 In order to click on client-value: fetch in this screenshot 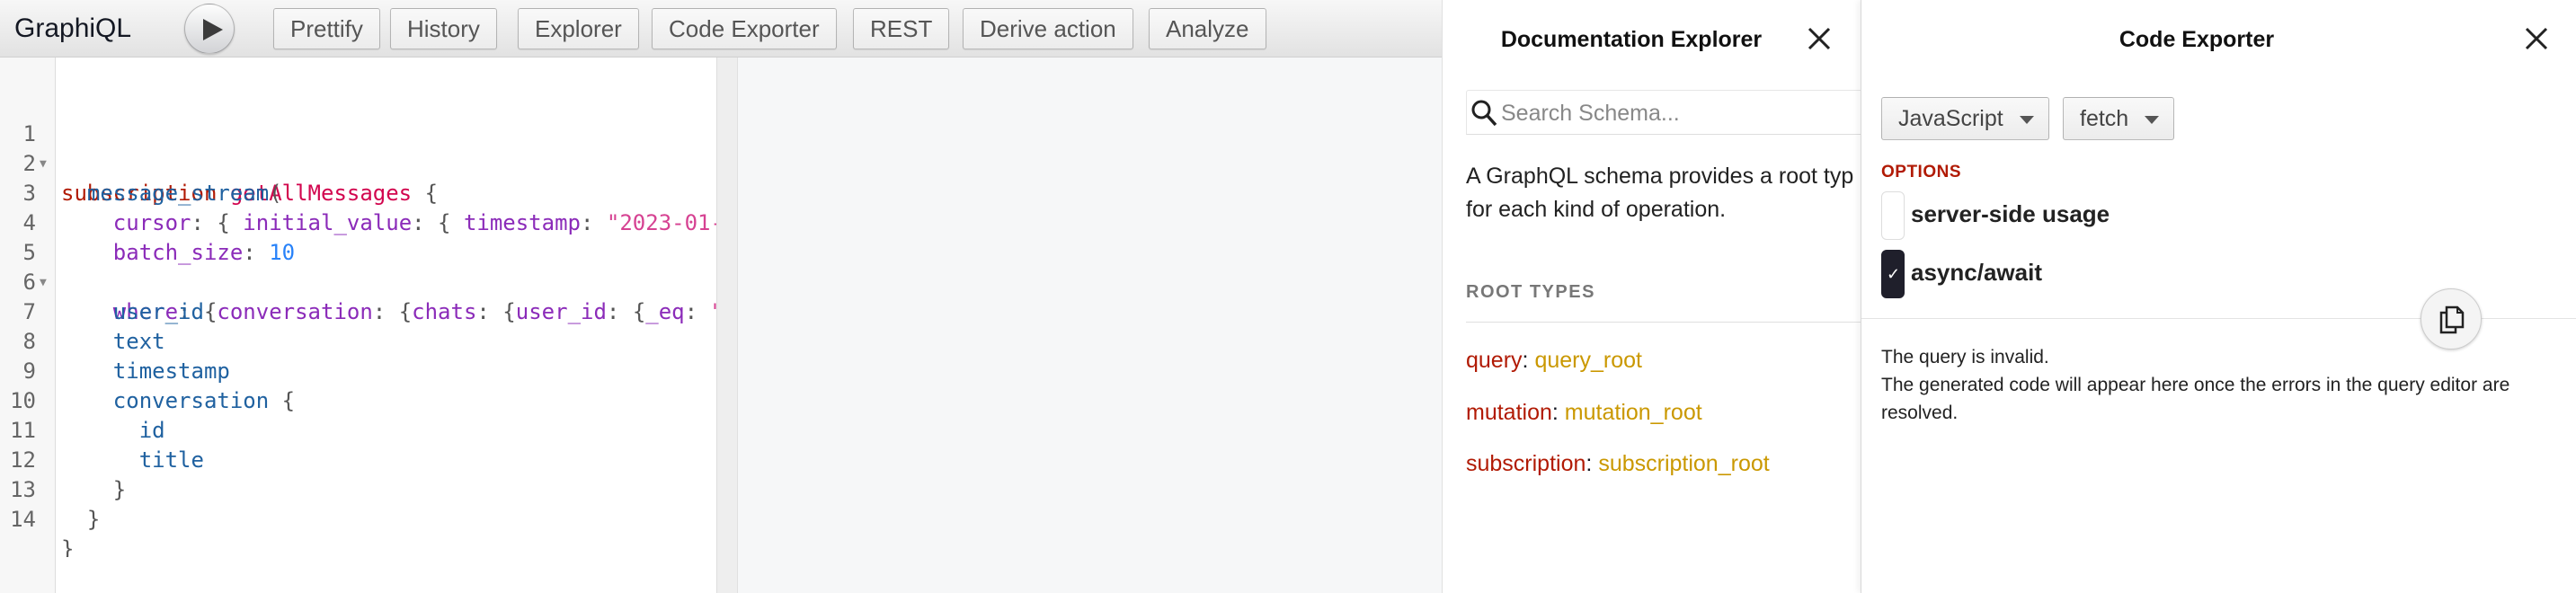, I will do `click(2104, 118)`.